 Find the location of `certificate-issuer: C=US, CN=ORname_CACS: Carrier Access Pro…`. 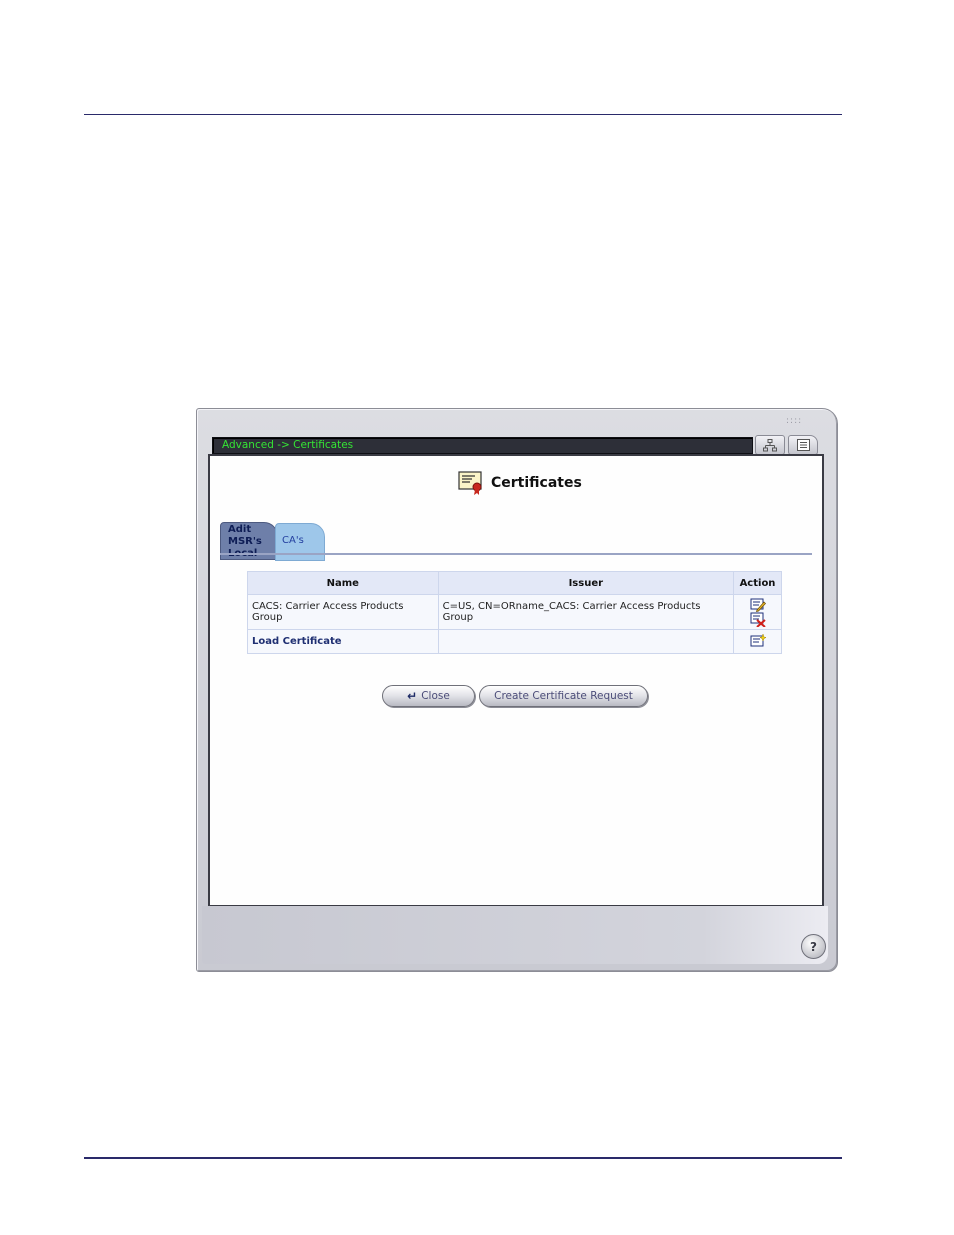

certificate-issuer: C=US, CN=ORname_CACS: Carrier Access Pro… is located at coordinates (586, 612).